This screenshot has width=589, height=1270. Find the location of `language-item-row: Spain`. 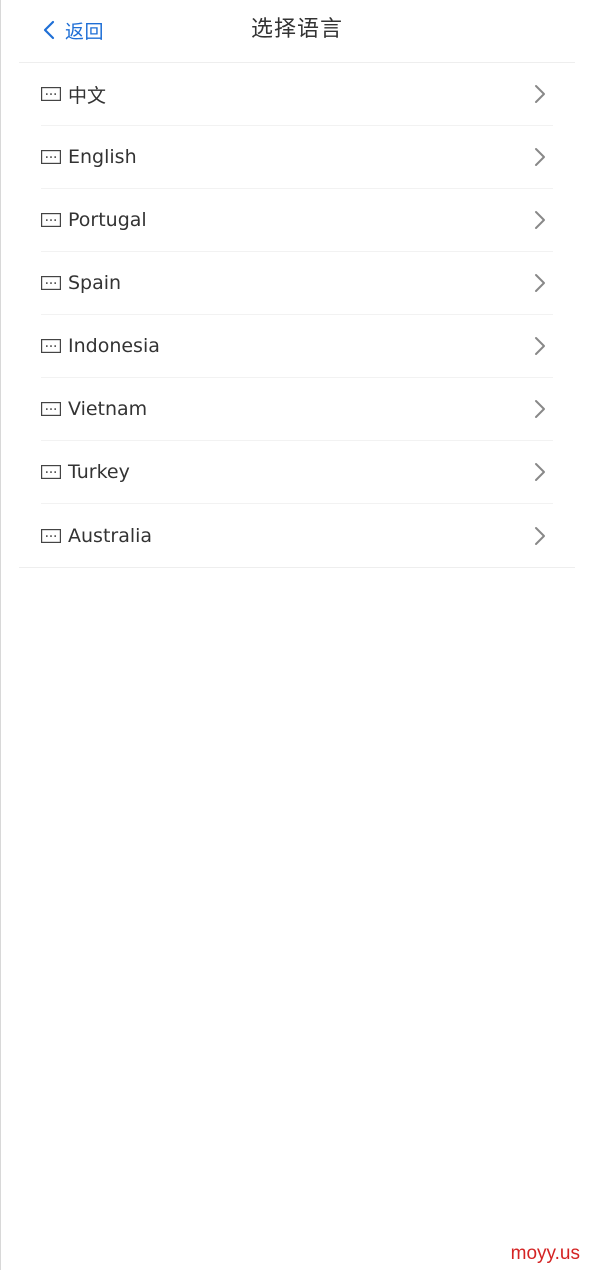

language-item-row: Spain is located at coordinates (297, 283).